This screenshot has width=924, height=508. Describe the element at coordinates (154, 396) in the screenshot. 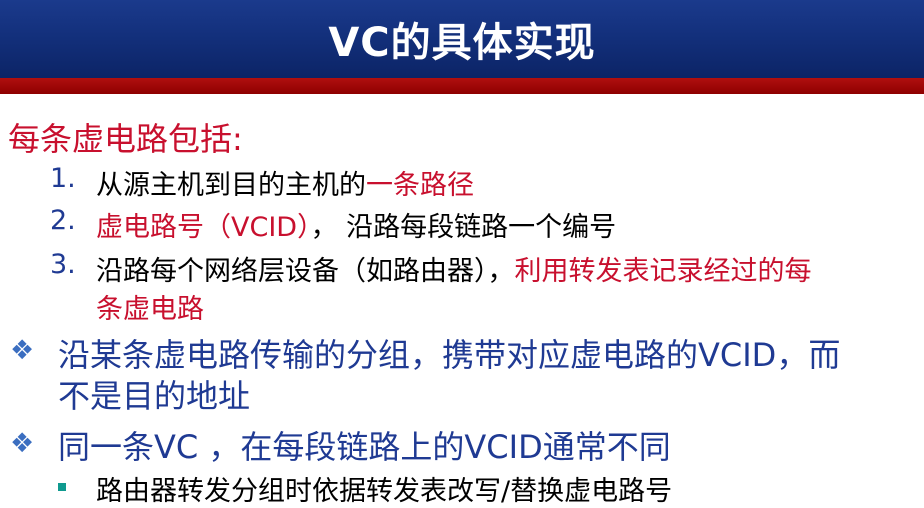

I see `bullet-1-line-2: 不是目的地址` at that location.